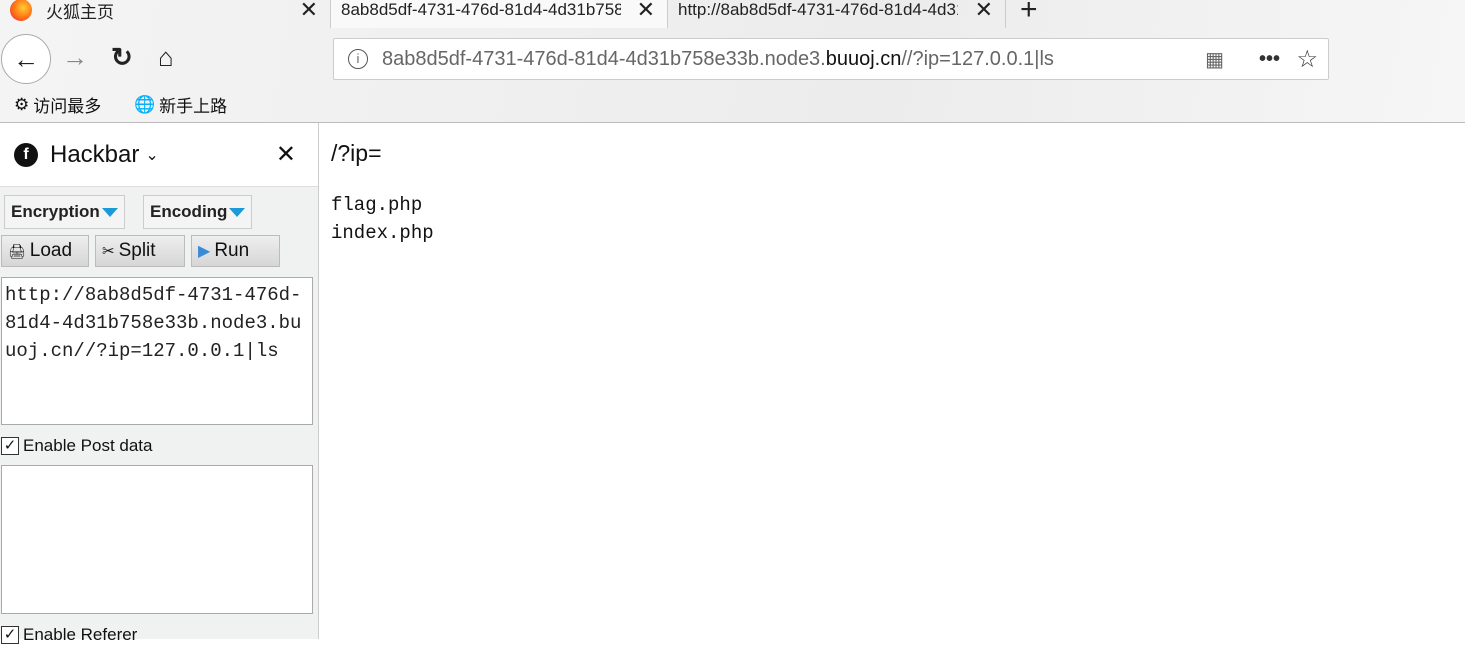  What do you see at coordinates (76, 446) in the screenshot?
I see `enable-post-checkbox: ✓ Enable Post data` at bounding box center [76, 446].